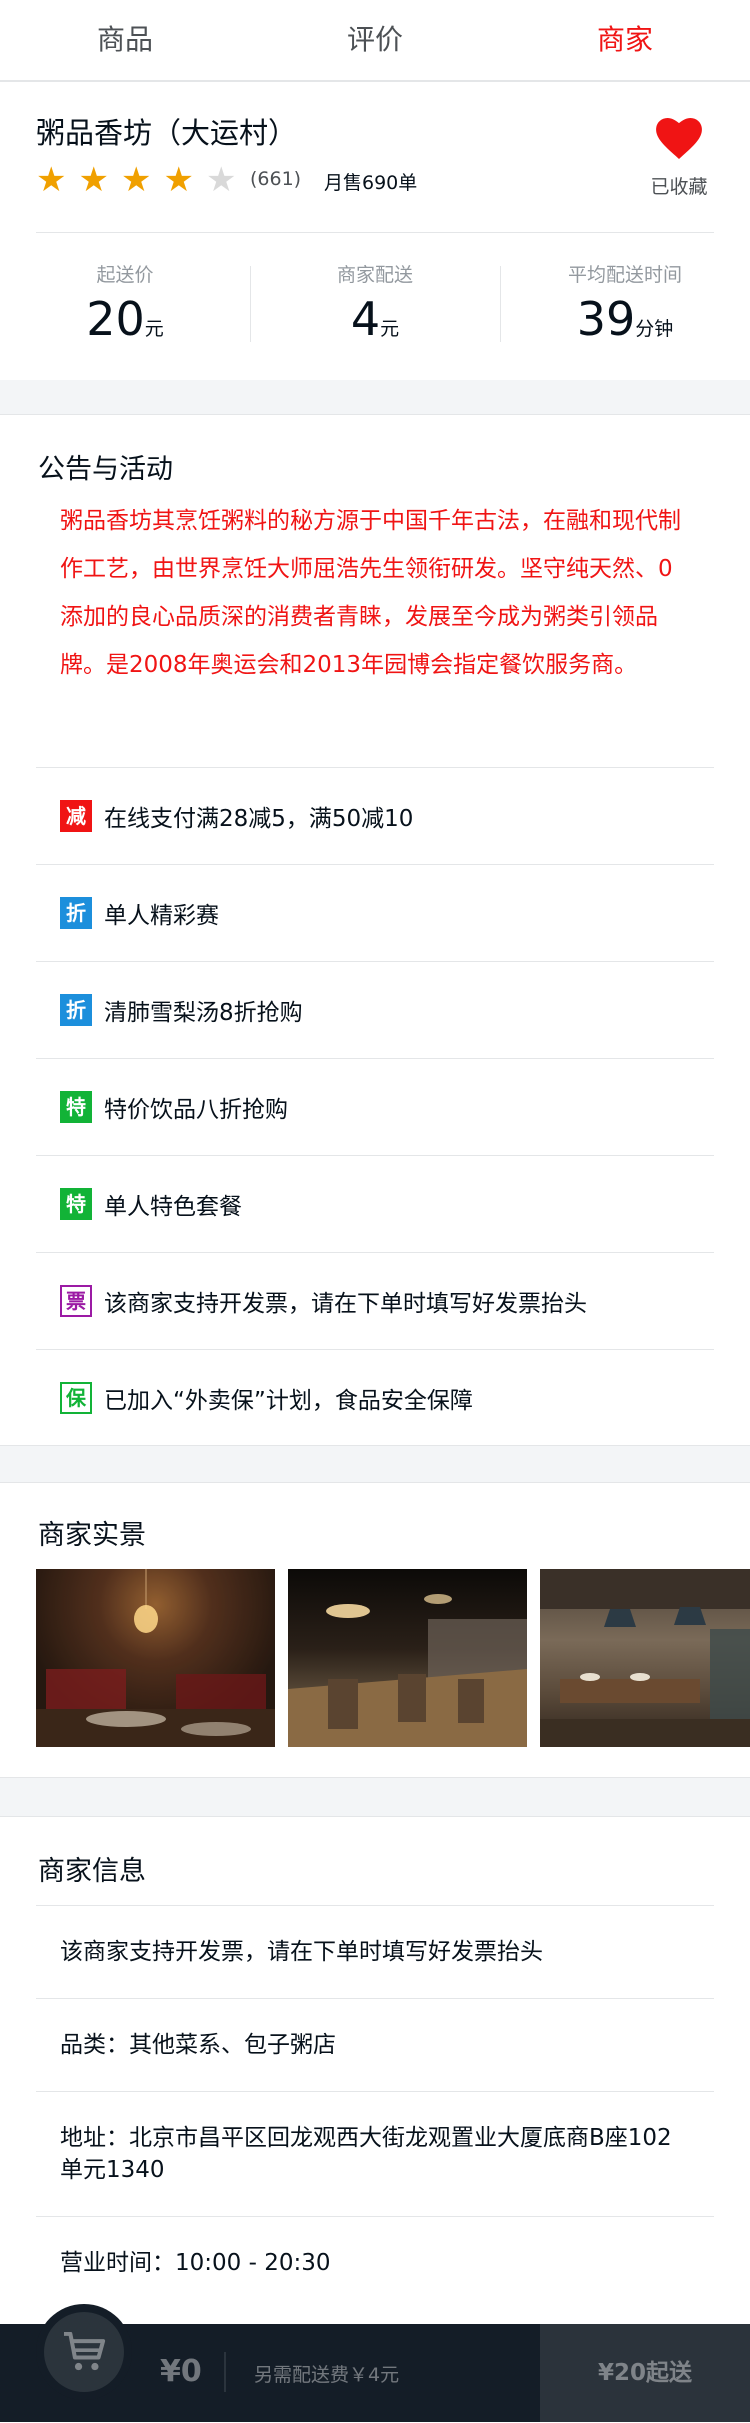 Image resolution: width=750 pixels, height=2423 pixels. I want to click on shopping-cart-icon, so click(85, 2351).